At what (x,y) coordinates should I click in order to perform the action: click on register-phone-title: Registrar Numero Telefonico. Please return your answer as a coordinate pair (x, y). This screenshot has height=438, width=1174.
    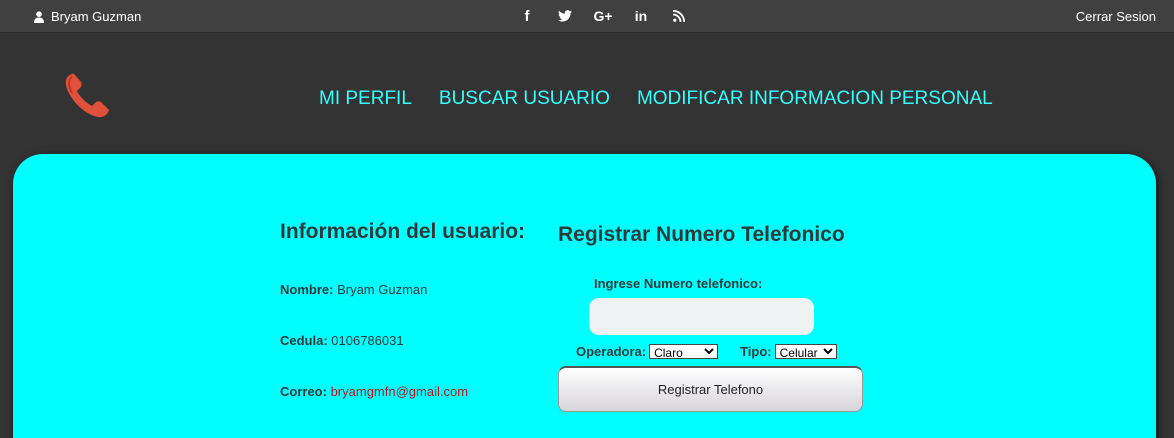
    Looking at the image, I should click on (701, 234).